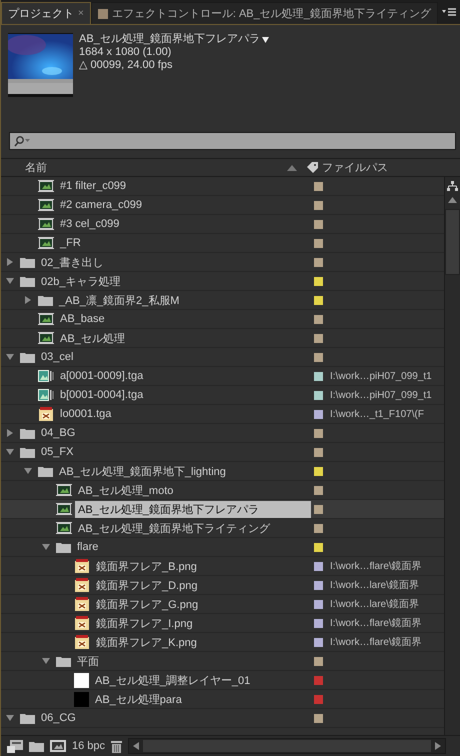 The height and width of the screenshot is (756, 460). I want to click on project-item: AB_セル処理_moto, so click(222, 490).